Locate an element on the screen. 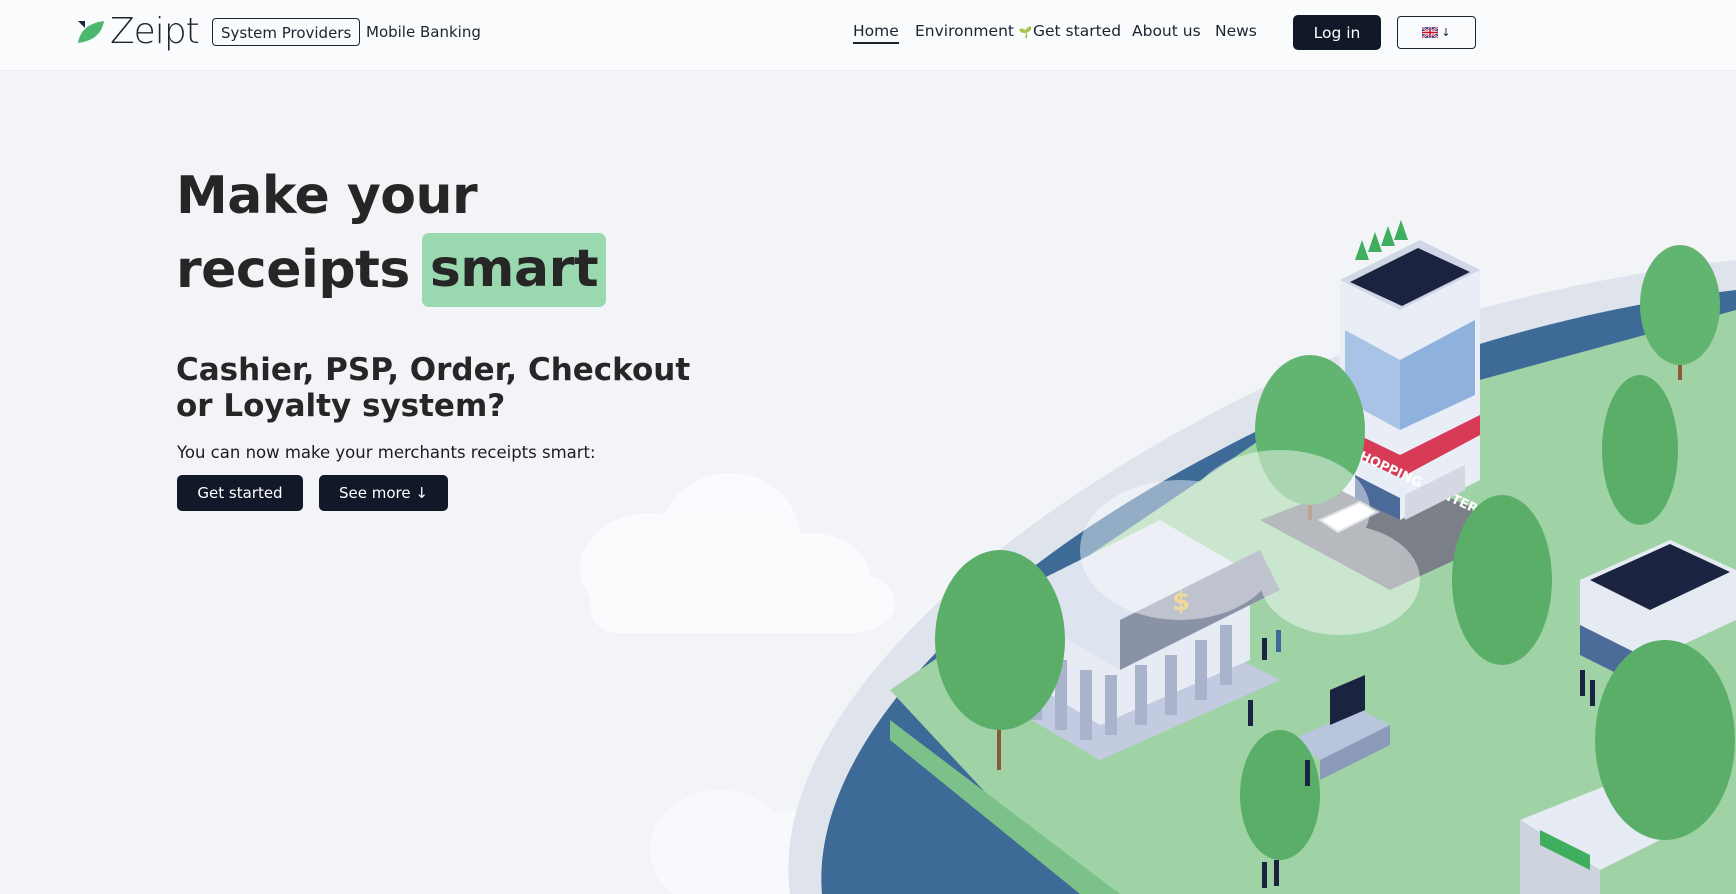  language-arrow-icon: ↓ is located at coordinates (1446, 32).